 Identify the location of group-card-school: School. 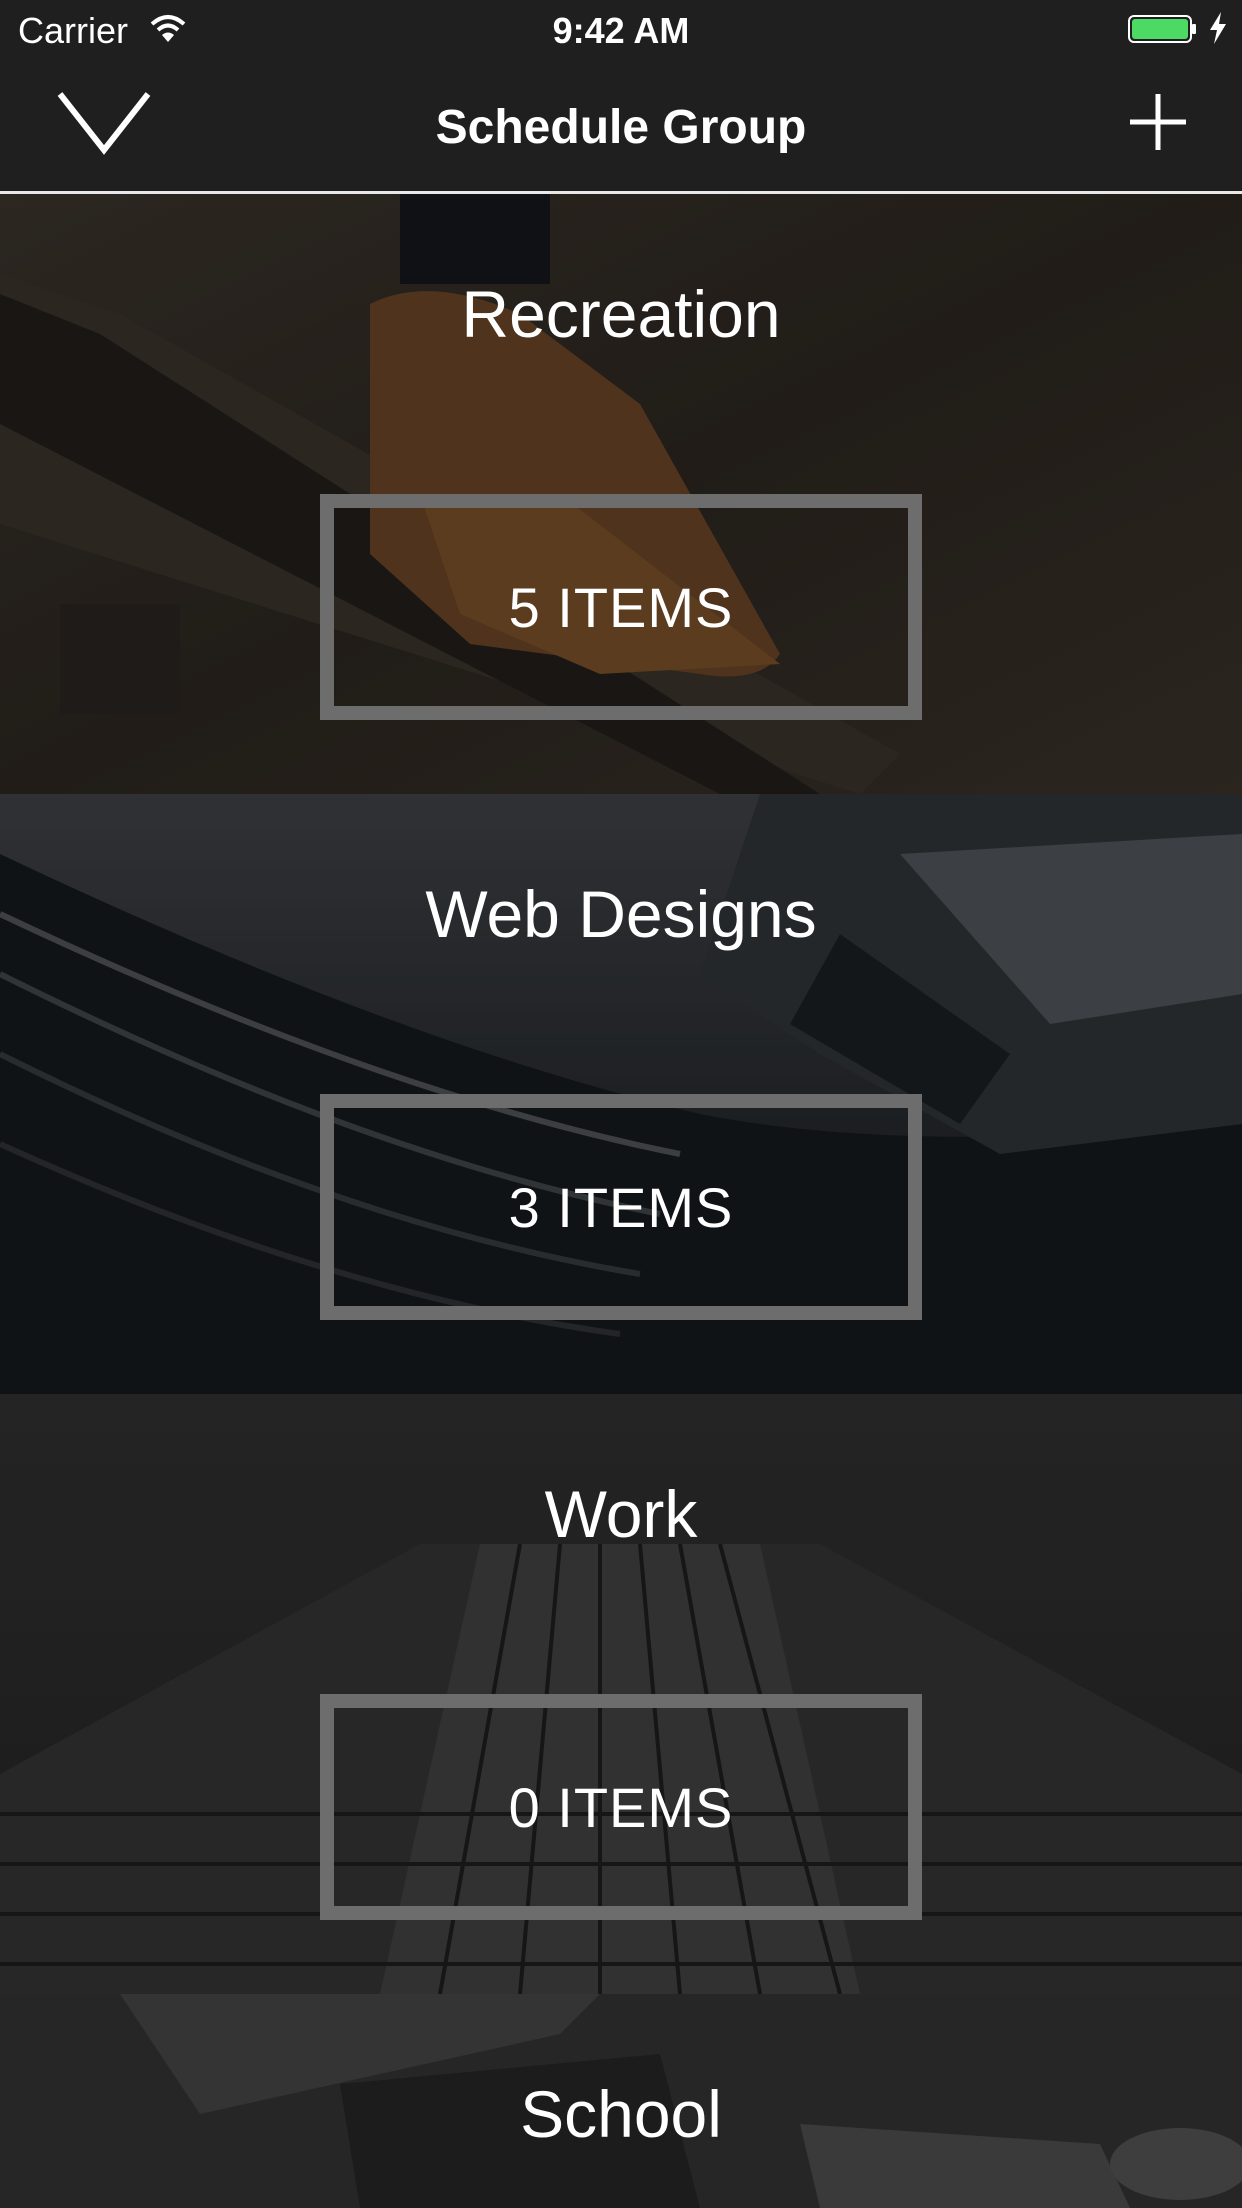
(621, 2101).